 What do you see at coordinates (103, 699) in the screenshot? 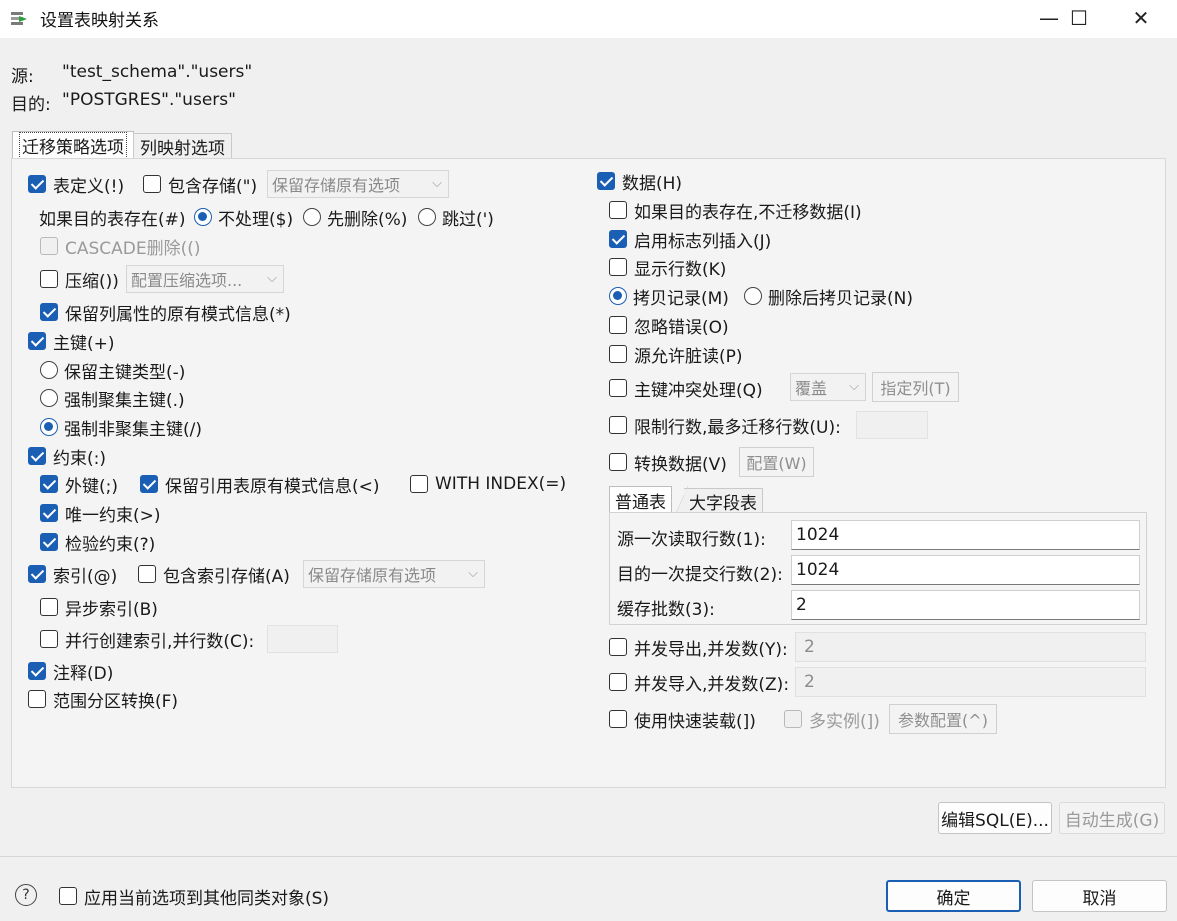
I see `range-partition-checkbox: 范围分区转换(F)` at bounding box center [103, 699].